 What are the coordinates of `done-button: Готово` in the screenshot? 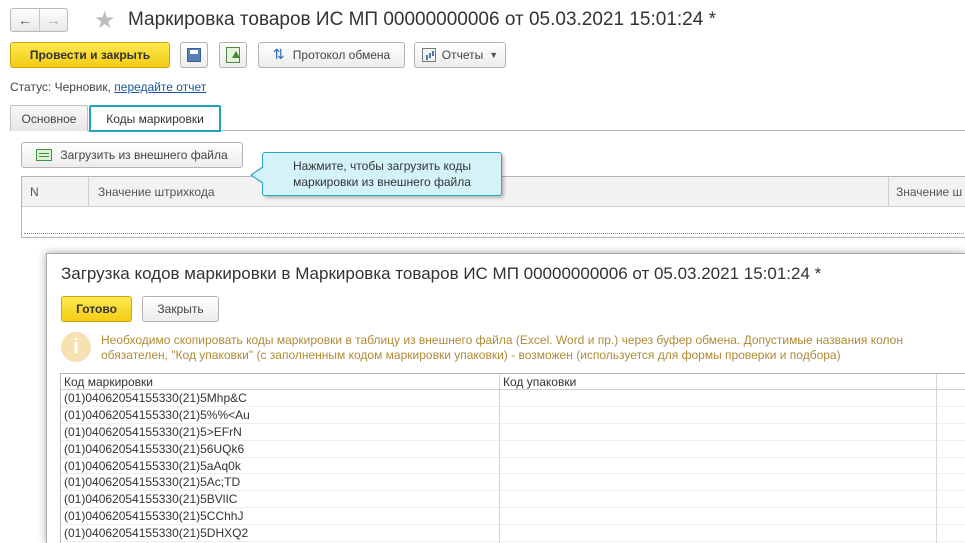 It's located at (96, 309).